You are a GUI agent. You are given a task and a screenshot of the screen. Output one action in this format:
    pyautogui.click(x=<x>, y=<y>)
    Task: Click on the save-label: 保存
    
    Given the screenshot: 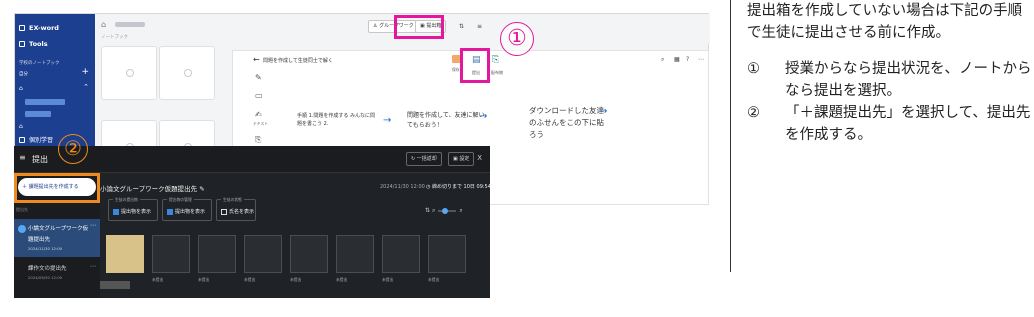 What is the action you would take?
    pyautogui.click(x=456, y=69)
    